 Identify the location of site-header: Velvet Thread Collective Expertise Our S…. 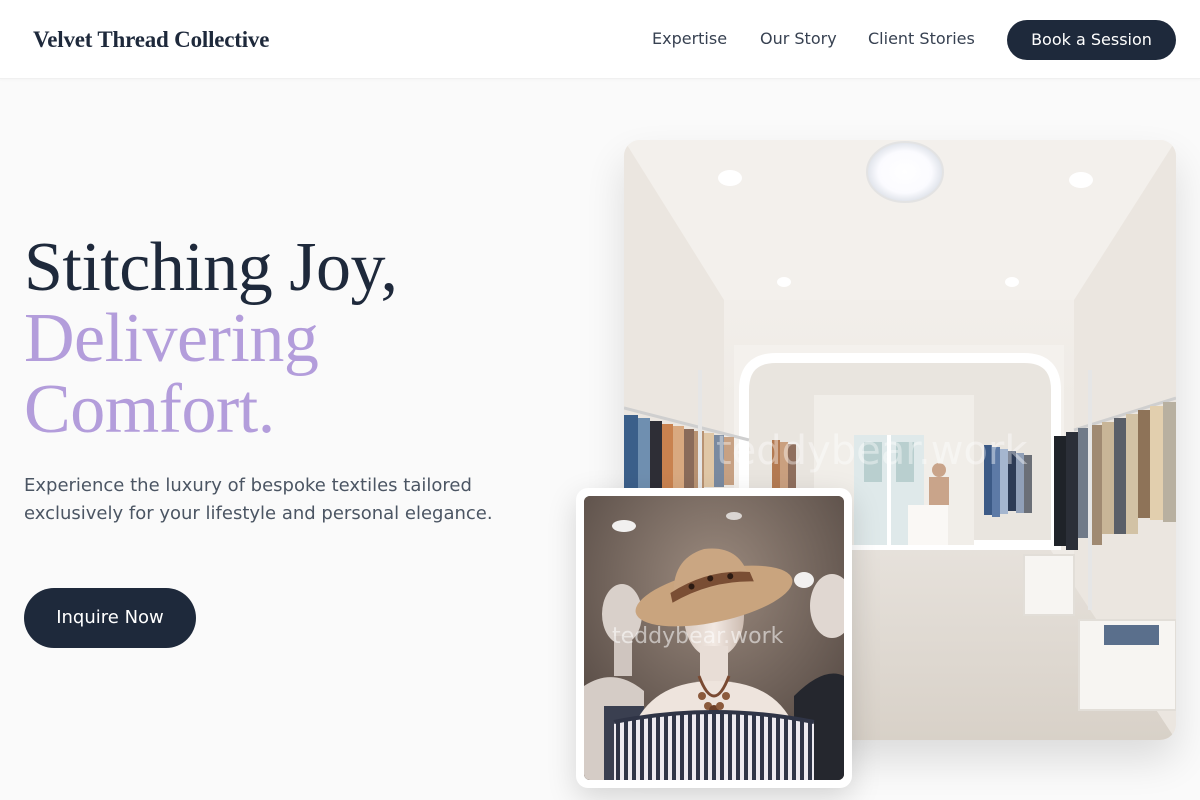
(600, 39).